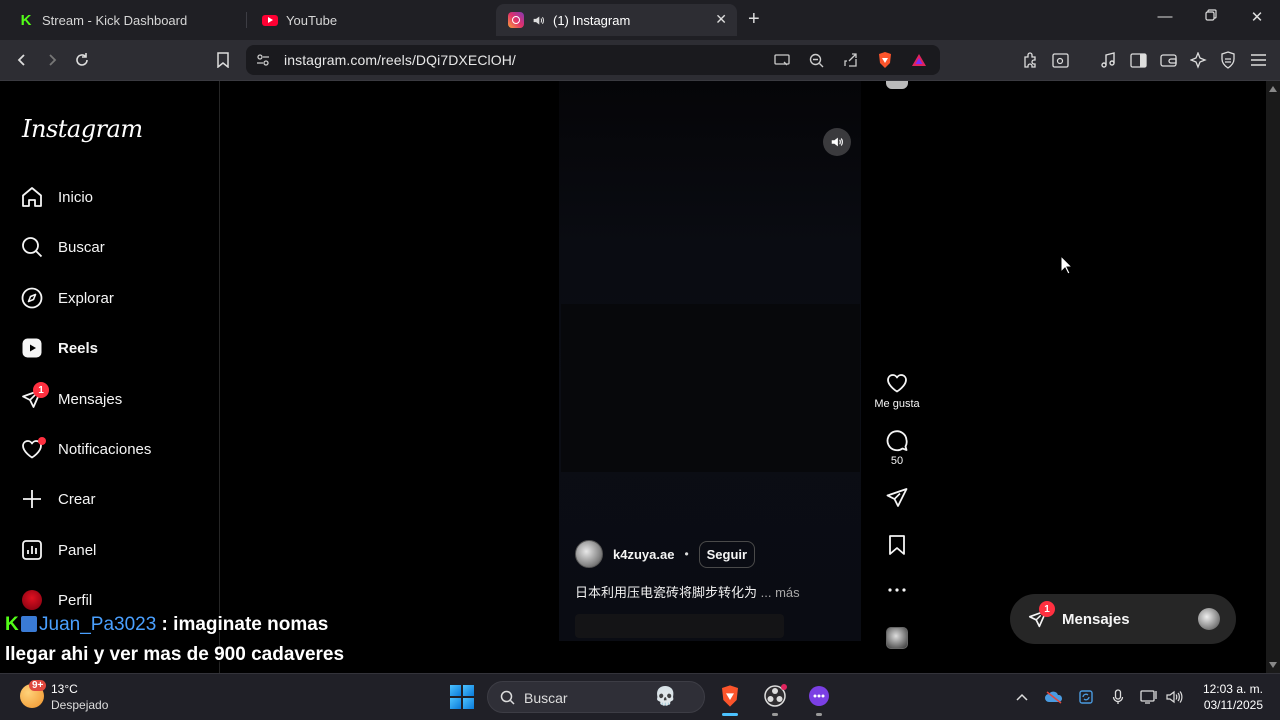 This screenshot has height=720, width=1280. I want to click on send-icon, so click(897, 497).